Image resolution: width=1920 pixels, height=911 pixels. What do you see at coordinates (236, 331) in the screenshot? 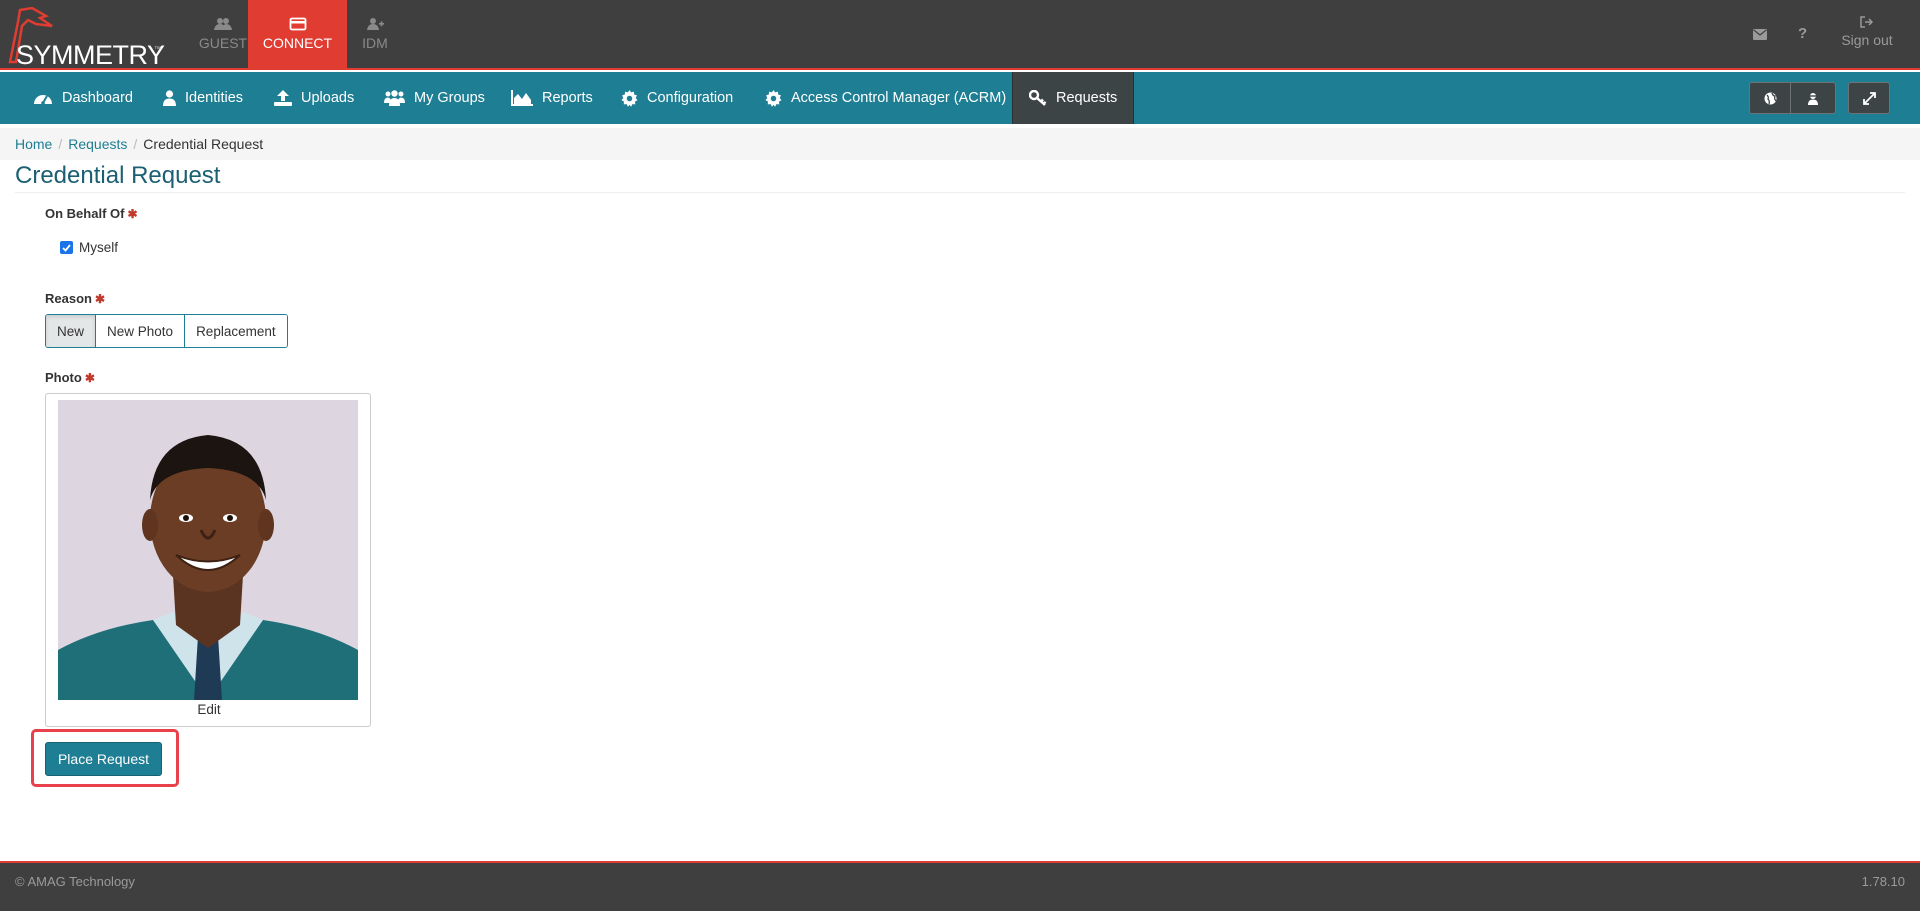
I see `reason-replacement-button: Replacement` at bounding box center [236, 331].